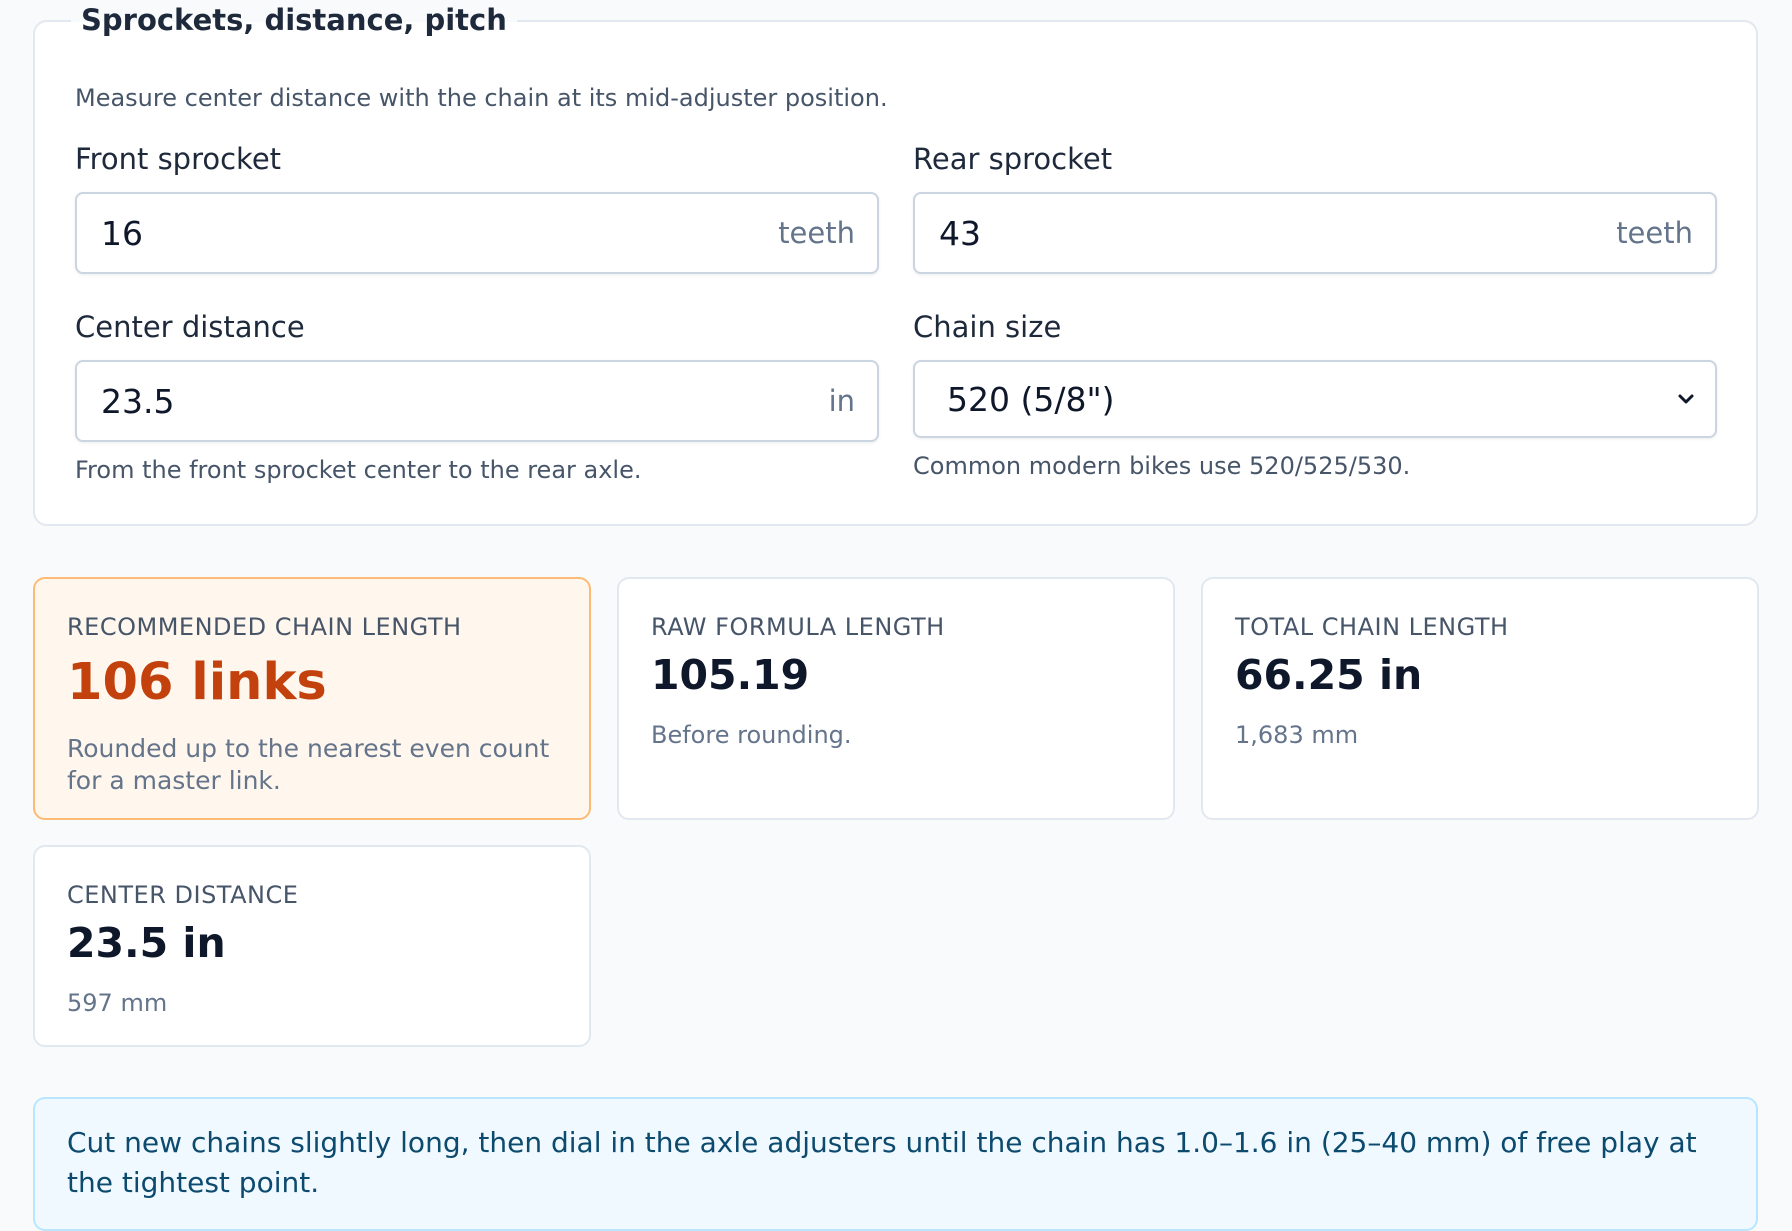  Describe the element at coordinates (183, 895) in the screenshot. I see `center-distance-result-label: CENTER DISTANCE` at that location.